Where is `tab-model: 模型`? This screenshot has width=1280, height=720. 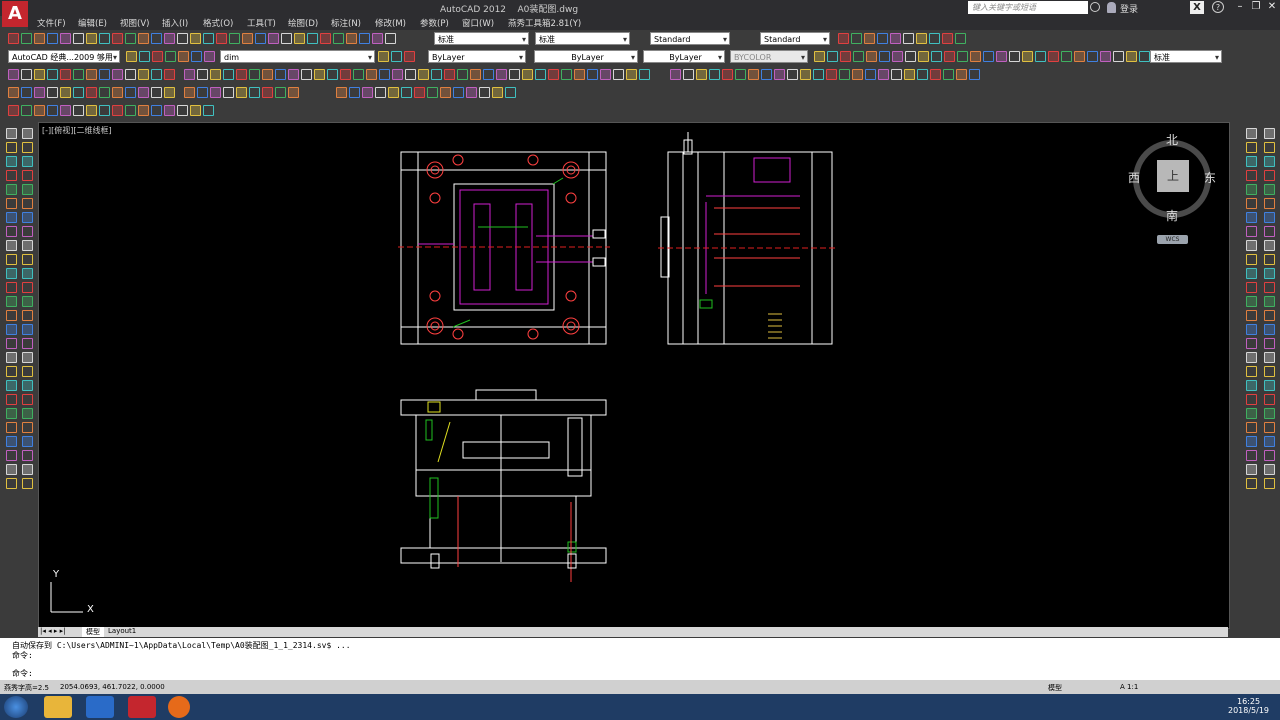 tab-model: 模型 is located at coordinates (93, 632).